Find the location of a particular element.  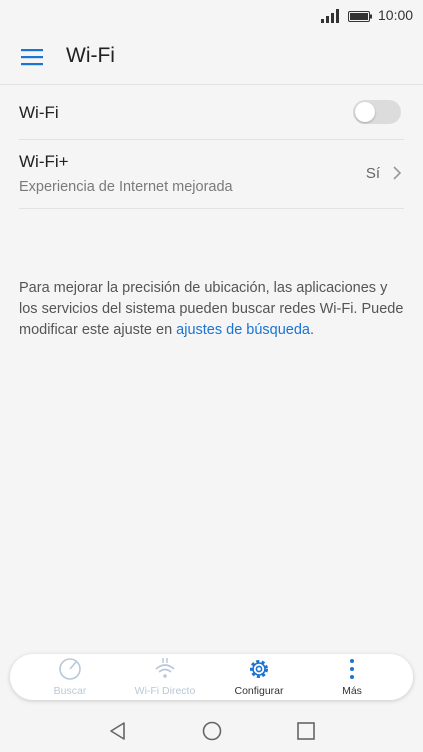

scan-settings-link: ajustes de búsqueda is located at coordinates (243, 330).